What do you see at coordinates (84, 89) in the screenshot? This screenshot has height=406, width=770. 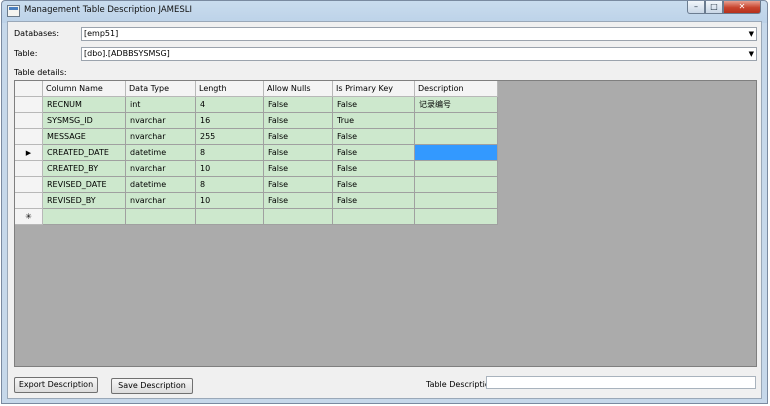 I see `column-header-column-name: Column Name` at bounding box center [84, 89].